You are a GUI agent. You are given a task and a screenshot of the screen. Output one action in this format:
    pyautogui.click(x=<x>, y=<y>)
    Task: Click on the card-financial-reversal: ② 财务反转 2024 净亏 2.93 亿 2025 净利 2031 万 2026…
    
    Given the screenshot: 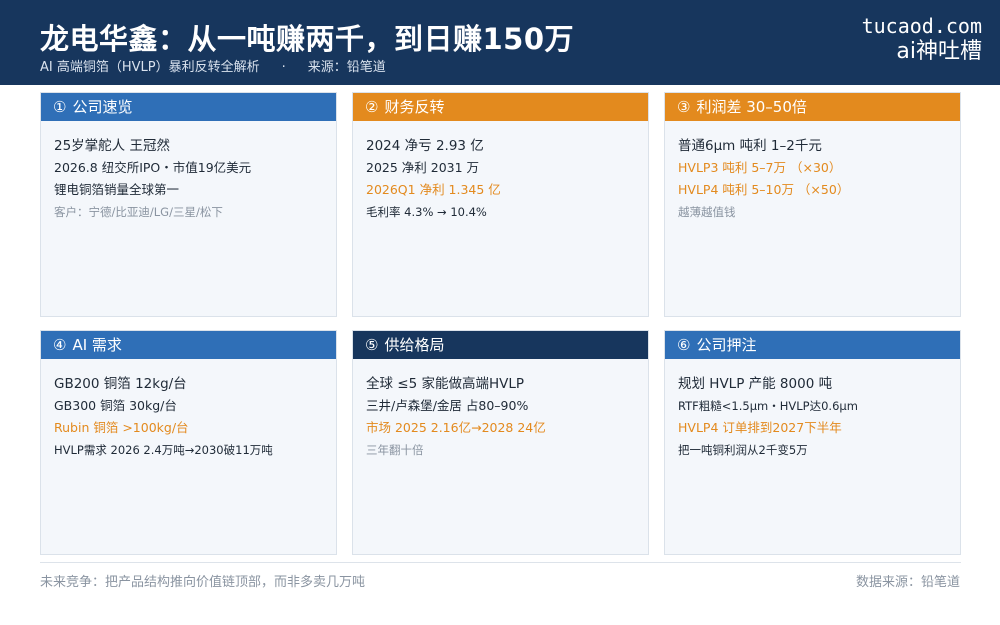 What is the action you would take?
    pyautogui.click(x=500, y=204)
    